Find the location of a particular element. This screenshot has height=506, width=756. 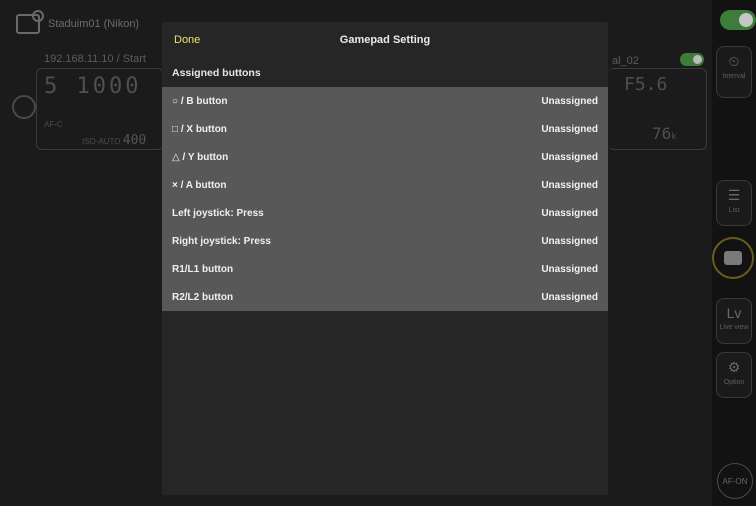

af-on-button: AF-ON is located at coordinates (735, 481).